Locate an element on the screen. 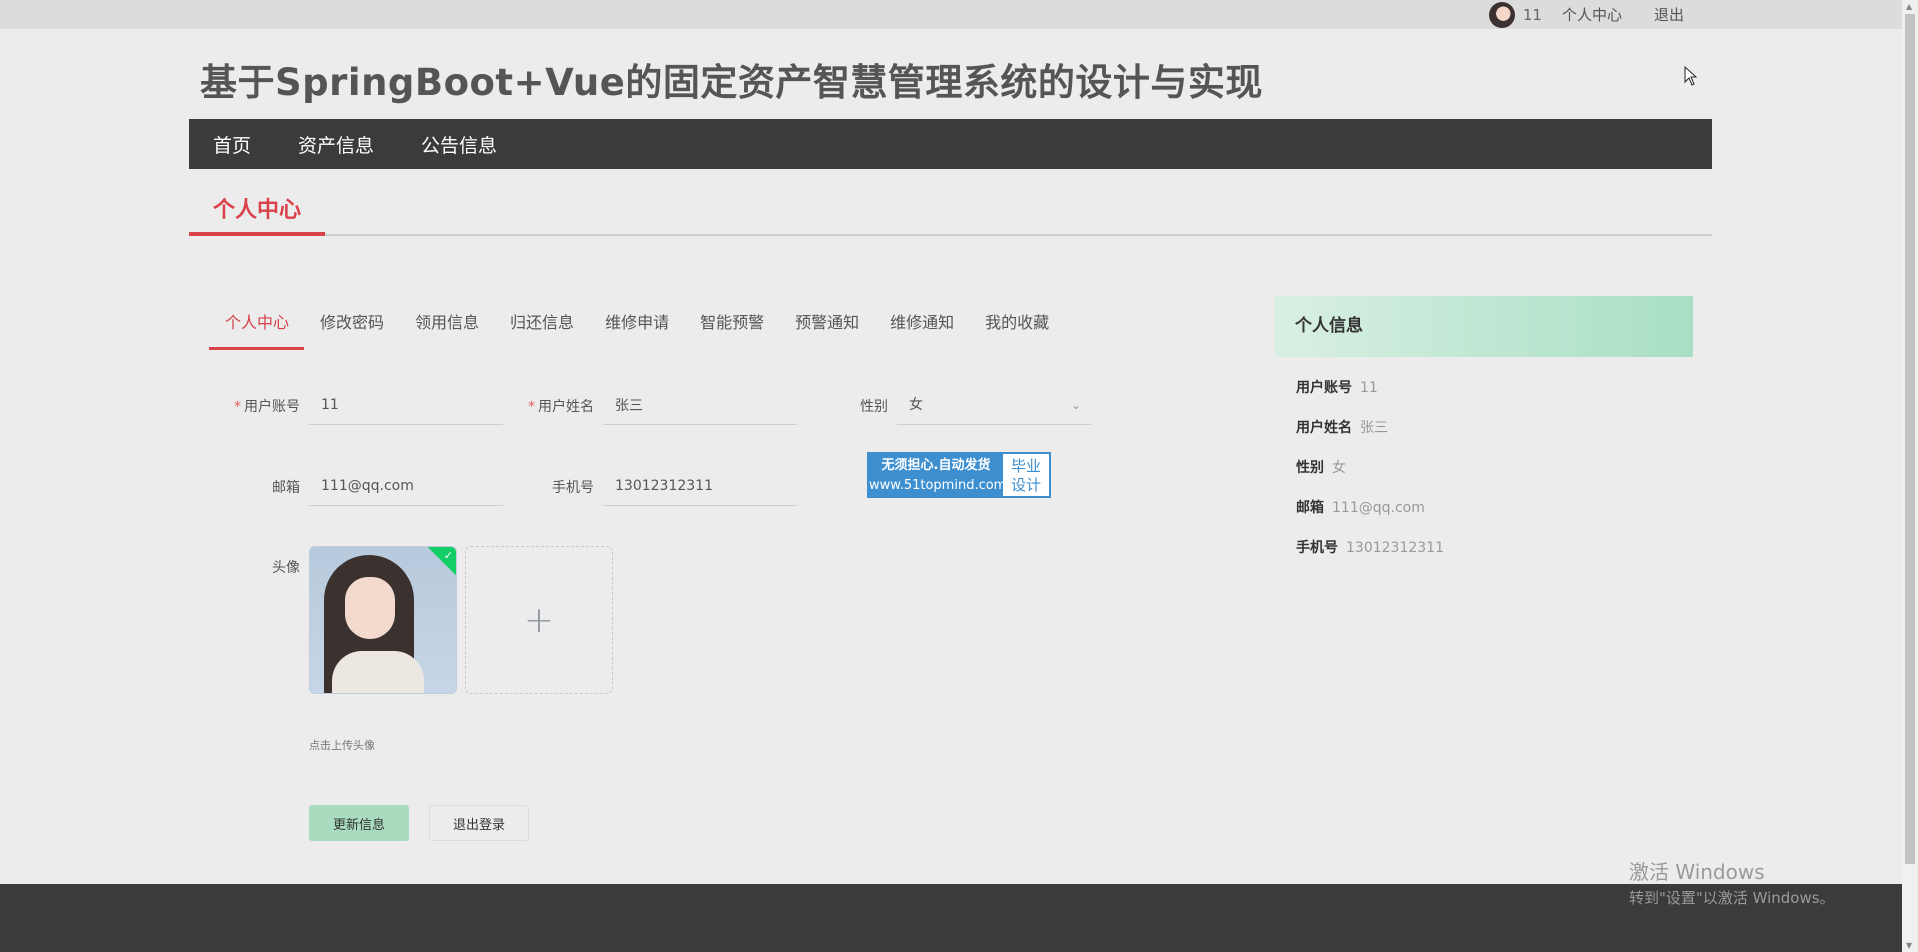  info-row: 用户账号 11 is located at coordinates (1337, 388).